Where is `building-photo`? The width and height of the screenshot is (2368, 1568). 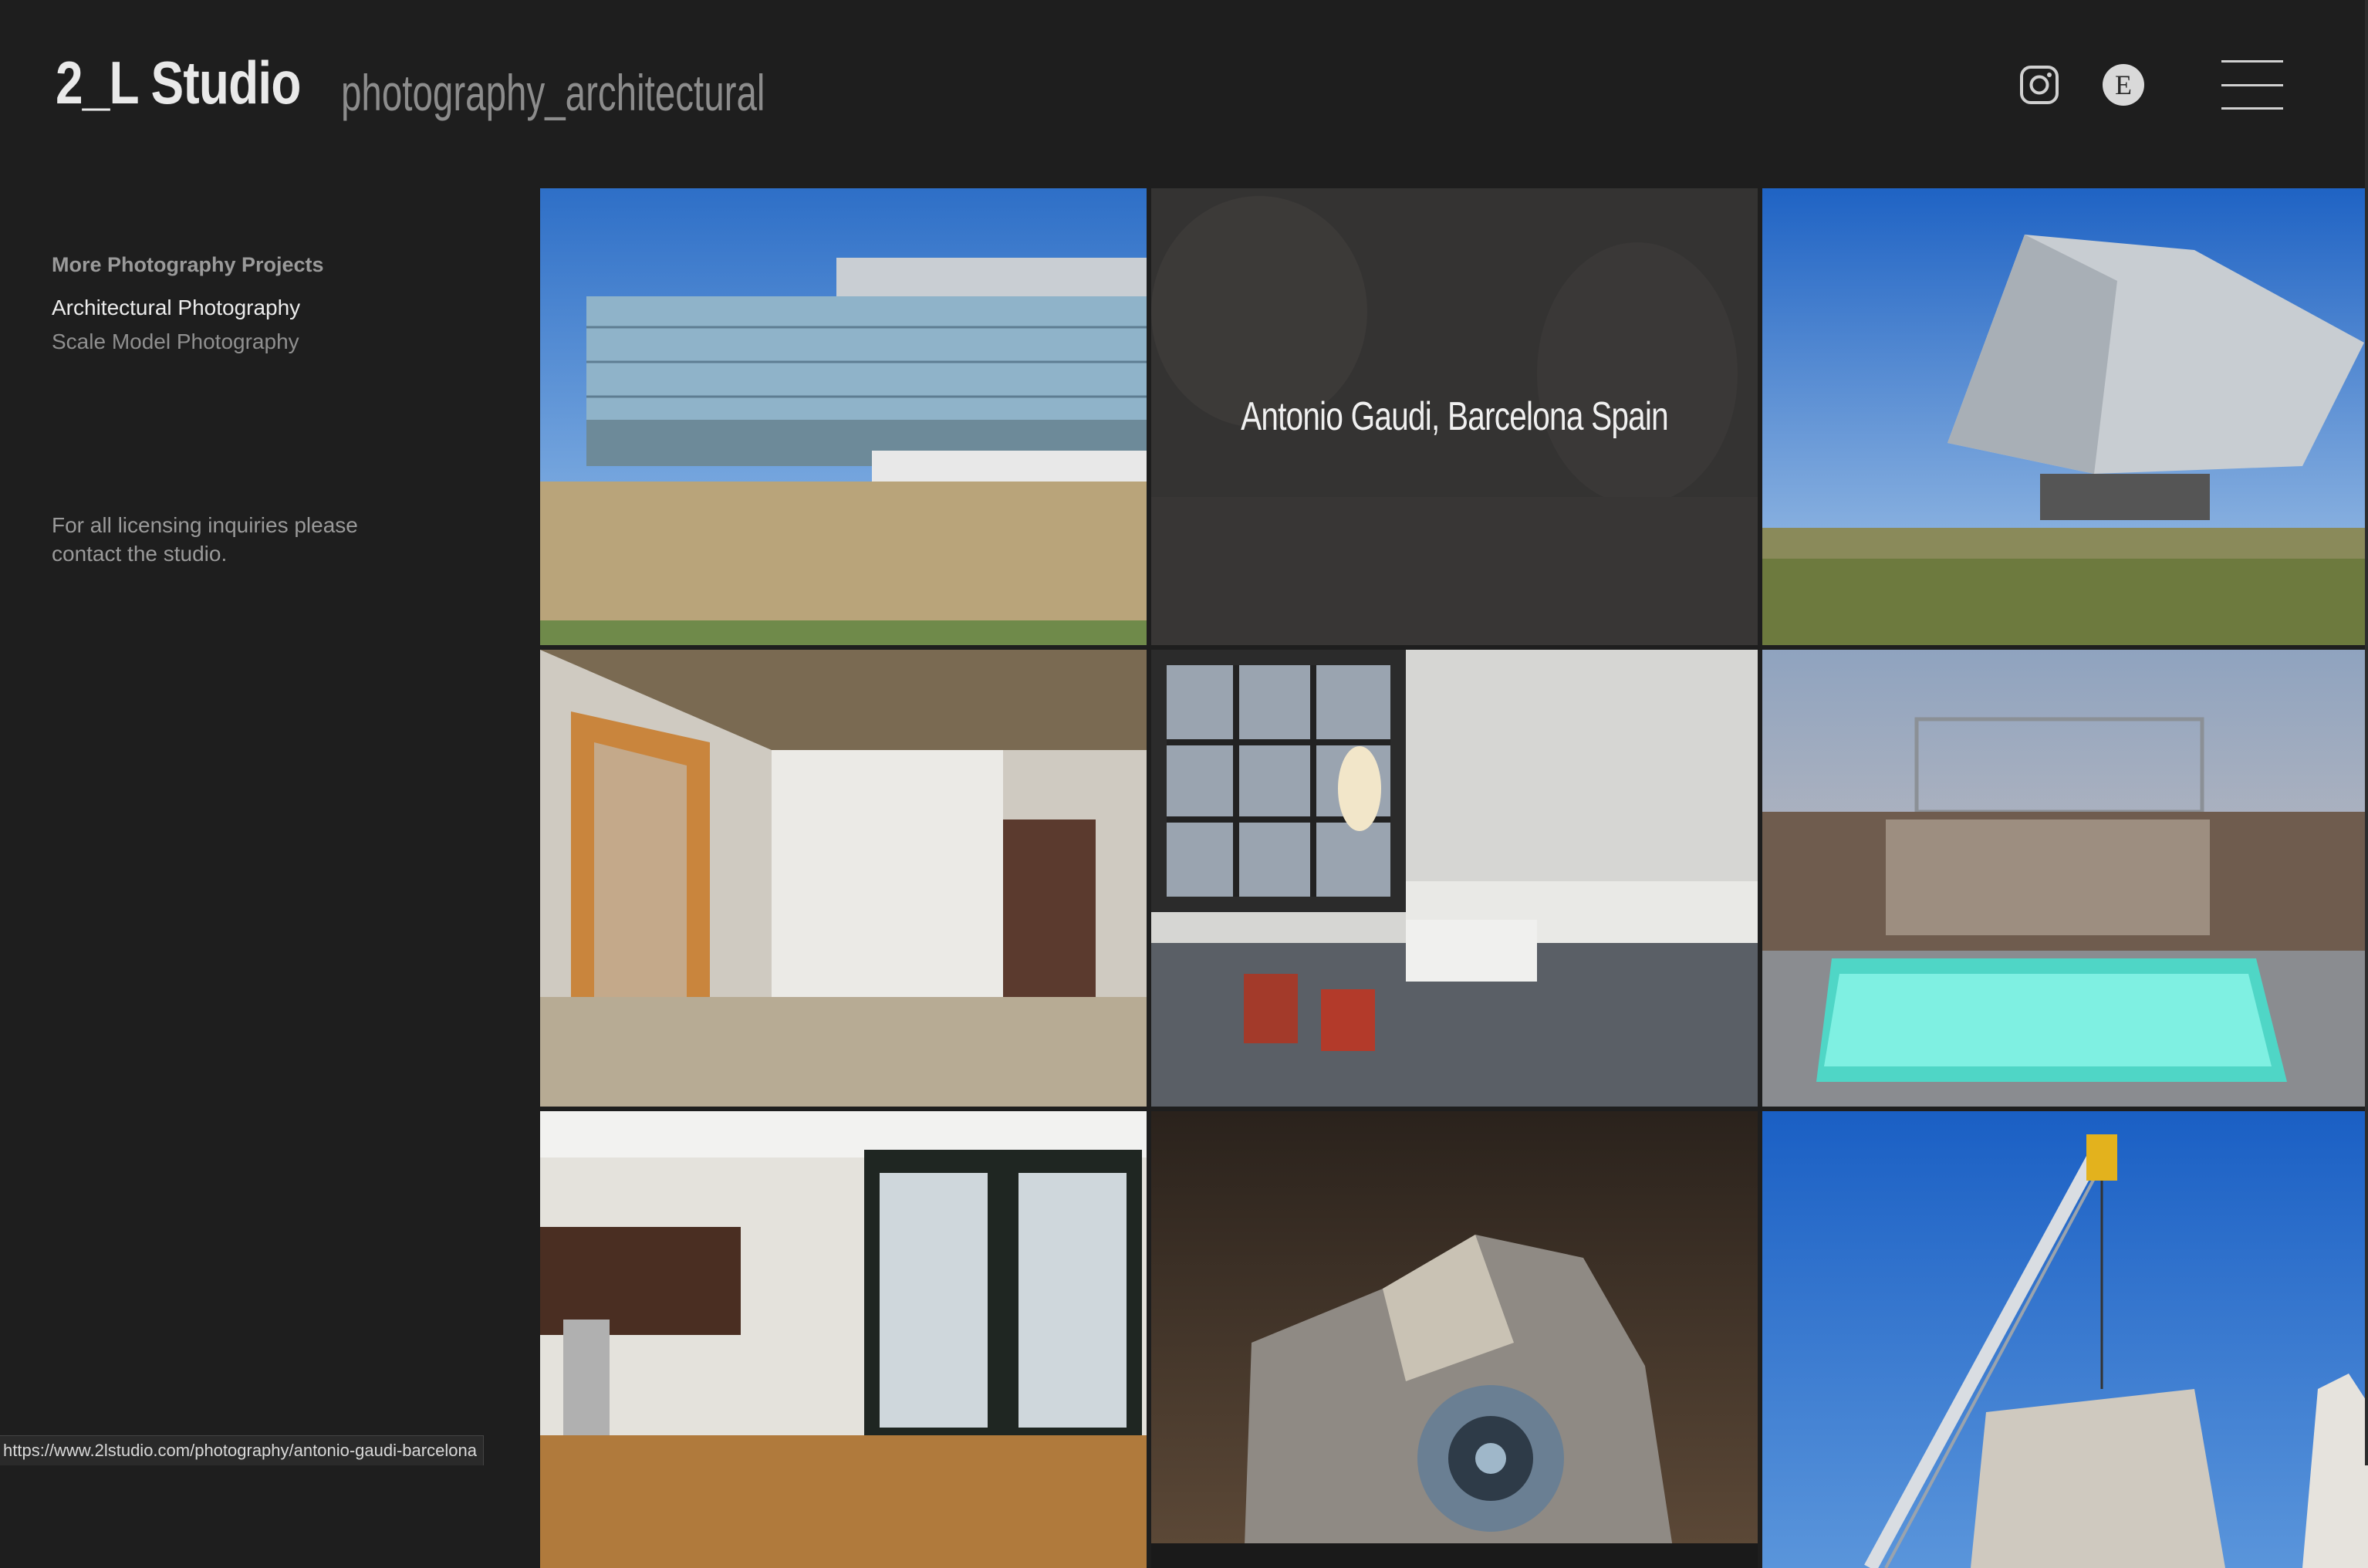
building-photo is located at coordinates (844, 416).